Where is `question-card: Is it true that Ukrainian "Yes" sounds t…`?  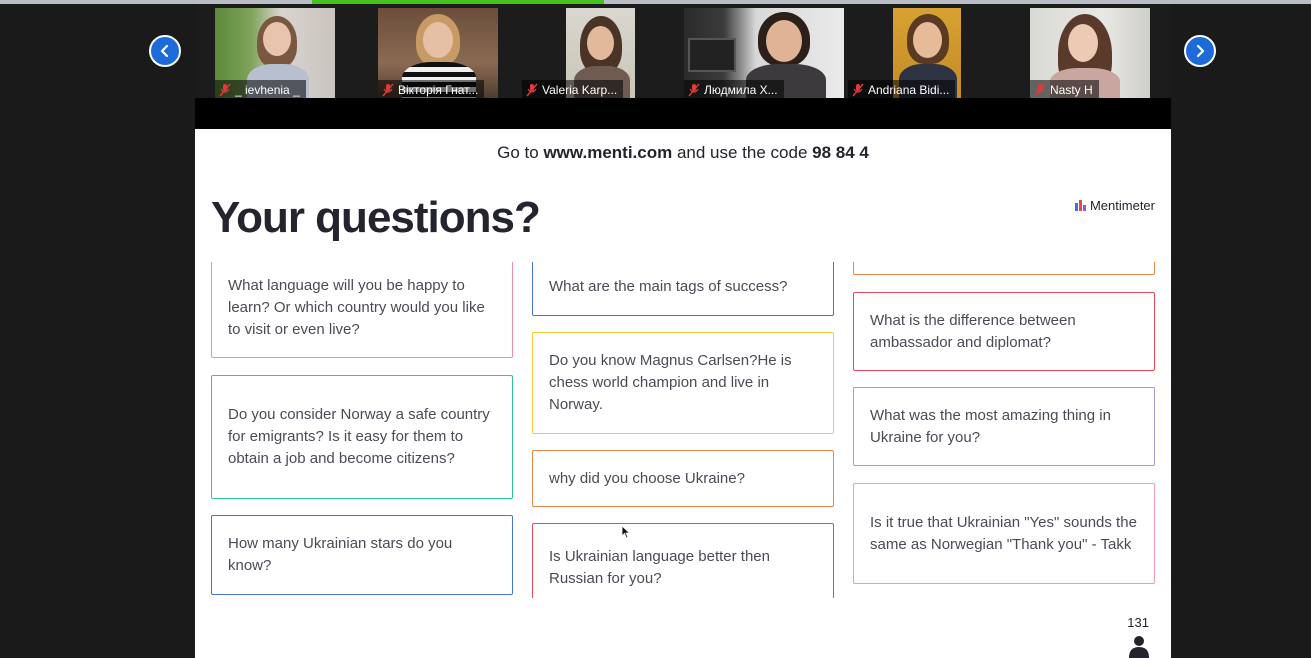 question-card: Is it true that Ukrainian "Yes" sounds t… is located at coordinates (1004, 533).